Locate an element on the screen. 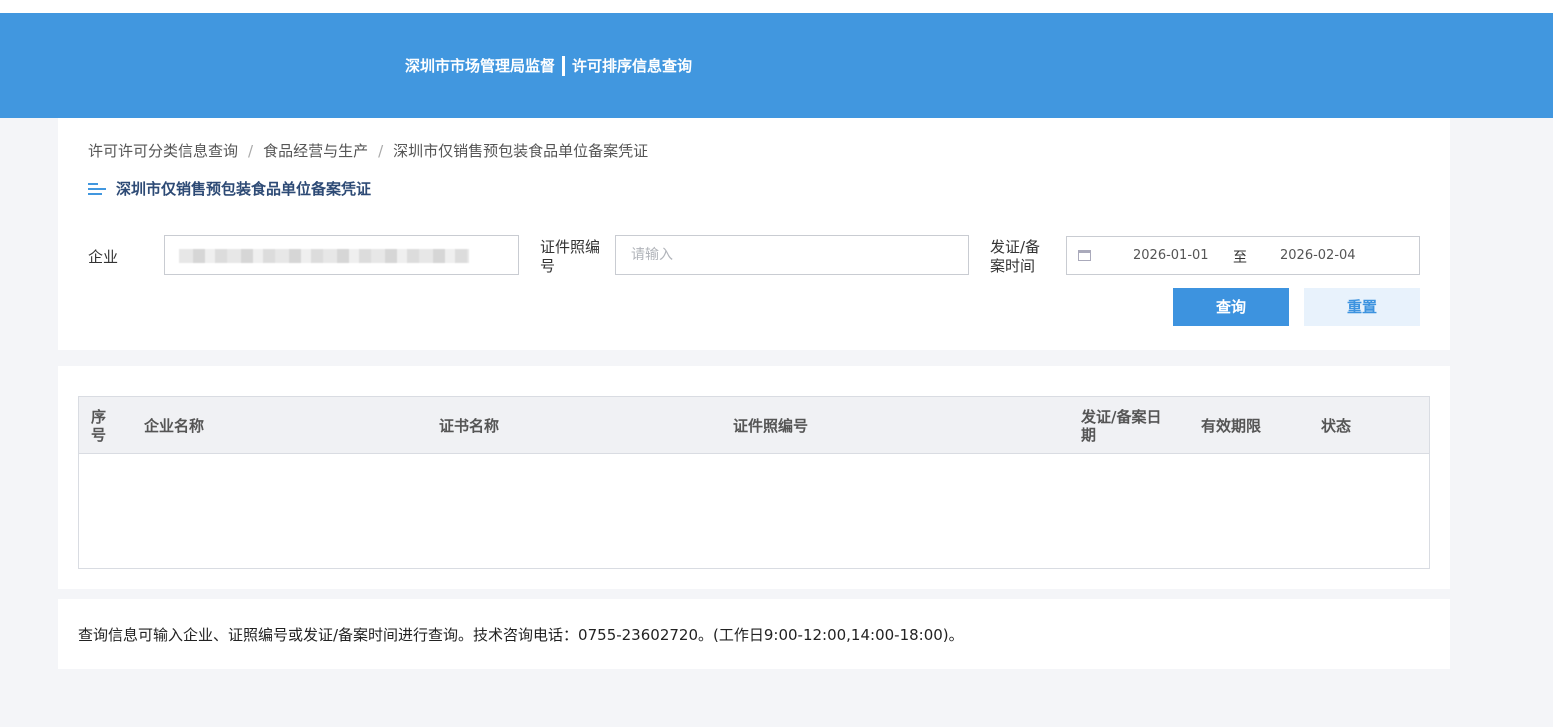 This screenshot has height=727, width=1553. enterprise-input is located at coordinates (341, 255).